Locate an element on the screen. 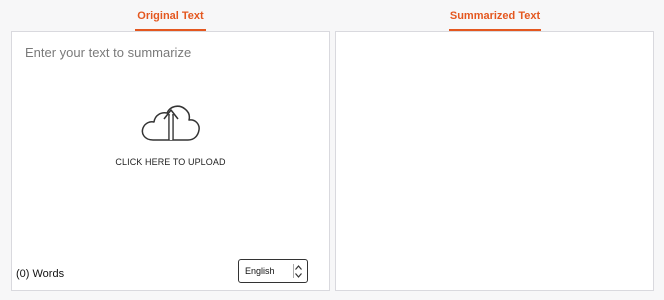  upload-area: CLICK HERE TO UPLOAD is located at coordinates (170, 133).